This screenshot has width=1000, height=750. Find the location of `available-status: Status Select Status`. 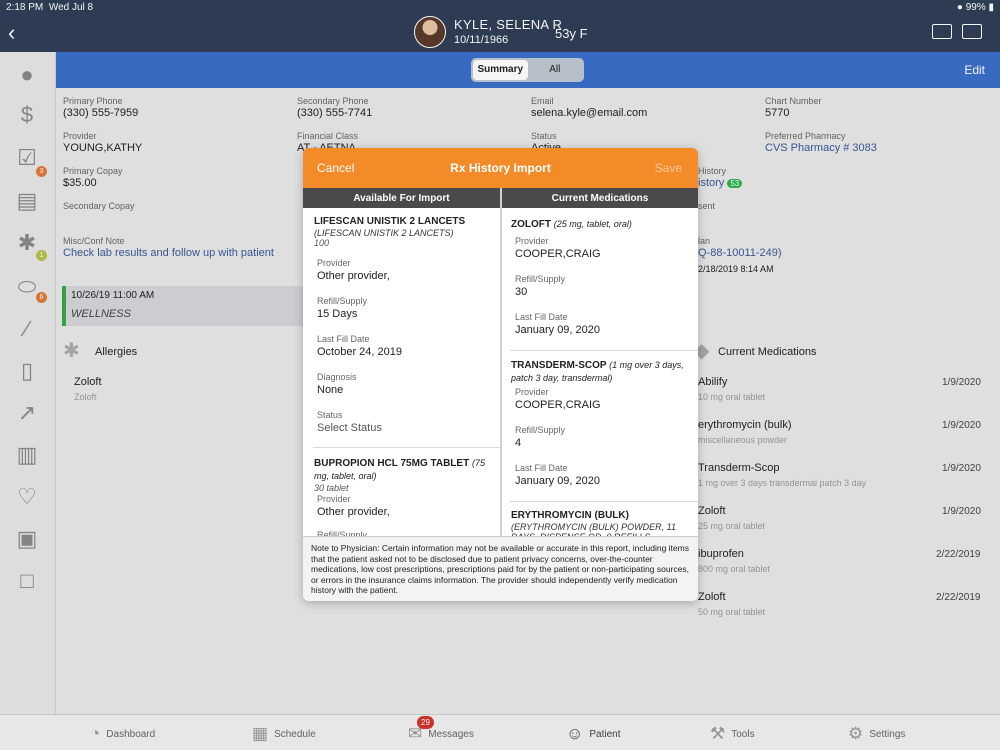

available-status: Status Select Status is located at coordinates (349, 422).